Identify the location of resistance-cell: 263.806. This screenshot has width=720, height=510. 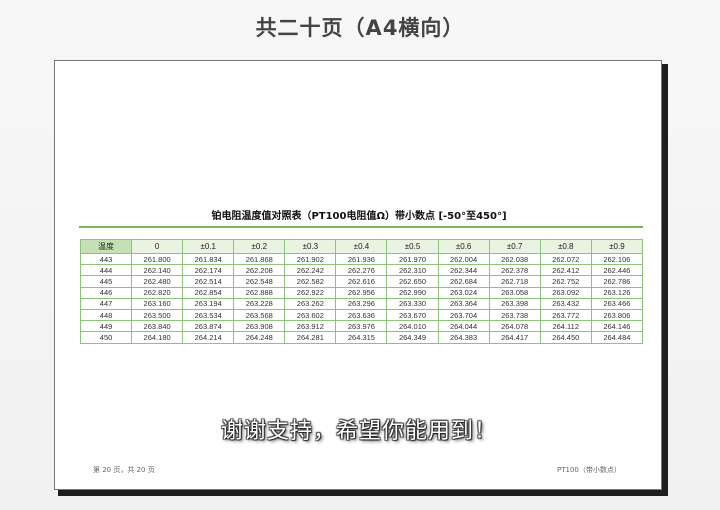
(617, 315).